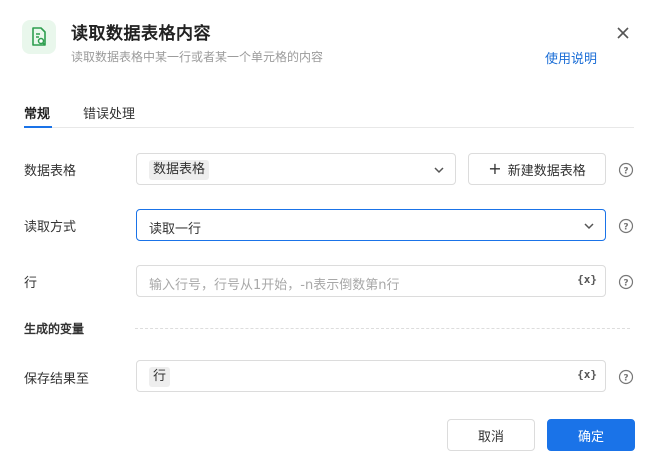  I want to click on confirm-button: 确定, so click(591, 435).